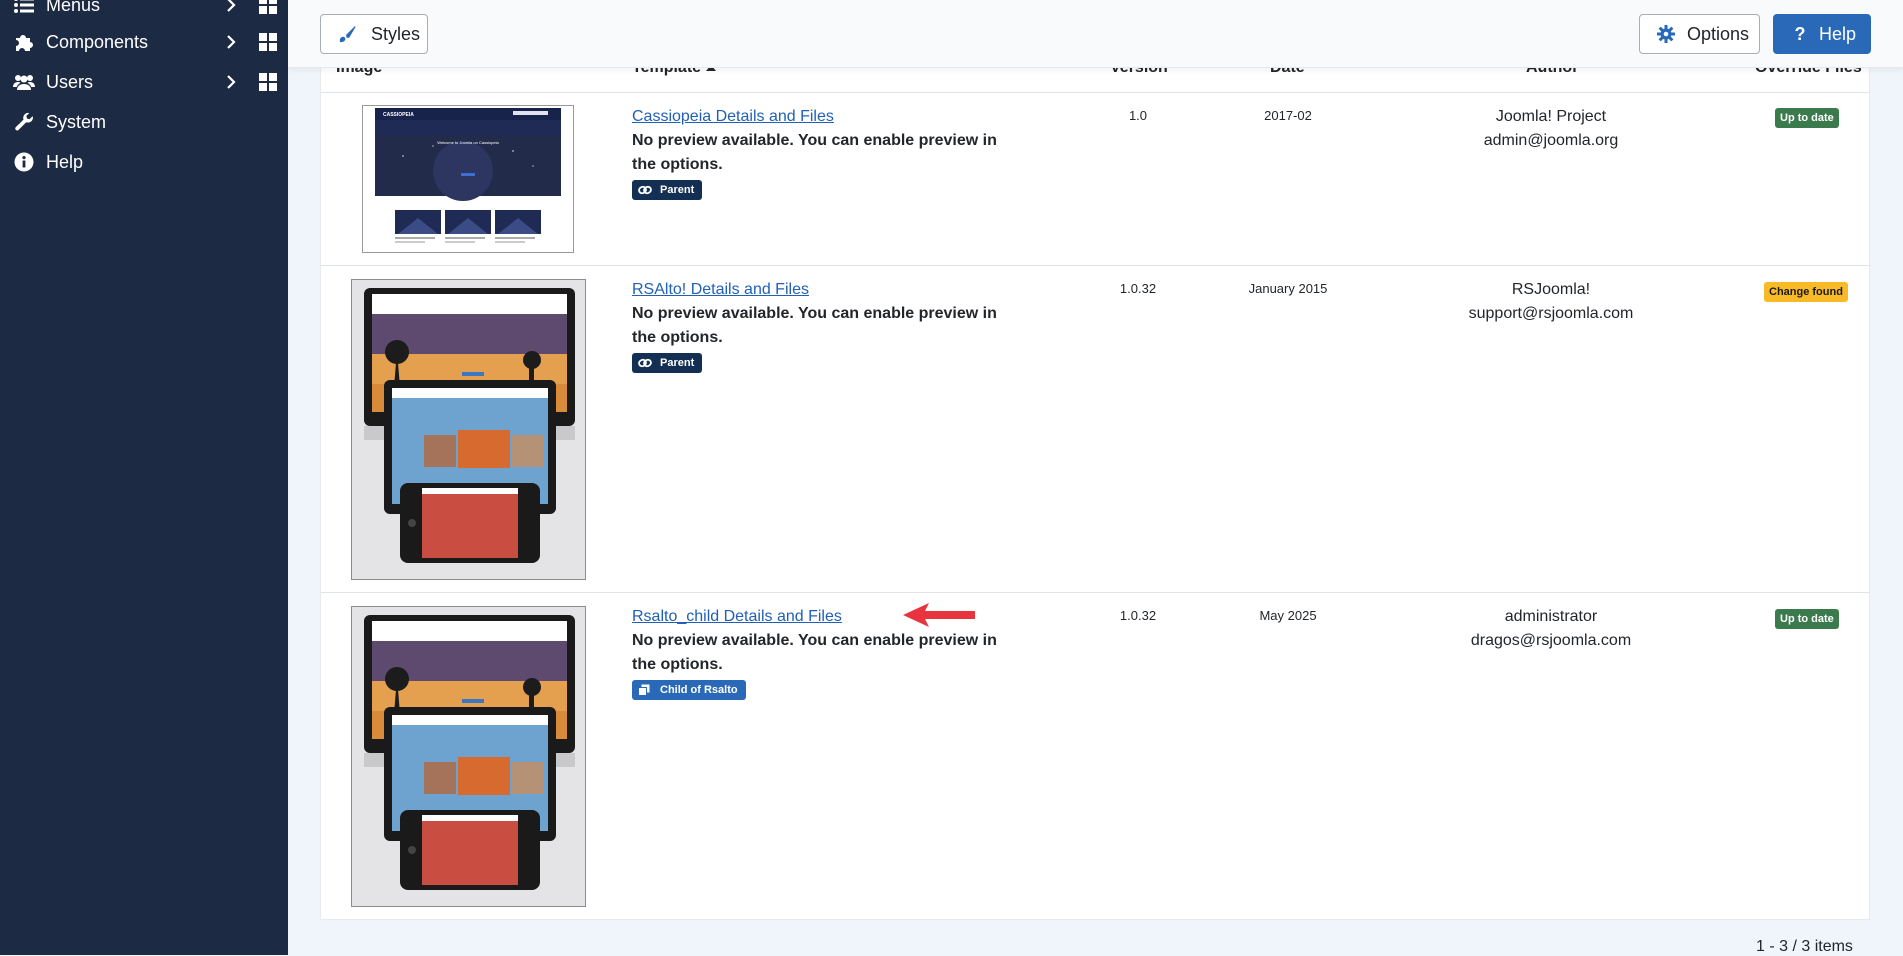 The image size is (1903, 956). I want to click on sidebar-item-help: Help, so click(144, 162).